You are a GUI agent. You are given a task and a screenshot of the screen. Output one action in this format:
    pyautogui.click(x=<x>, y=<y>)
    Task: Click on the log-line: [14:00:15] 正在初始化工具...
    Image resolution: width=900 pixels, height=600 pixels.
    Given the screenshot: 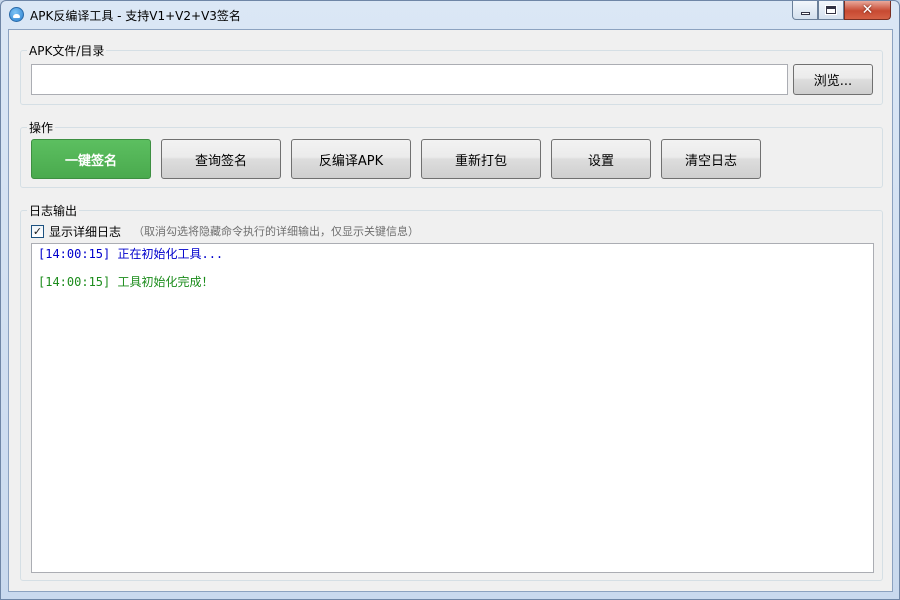 What is the action you would take?
    pyautogui.click(x=131, y=254)
    